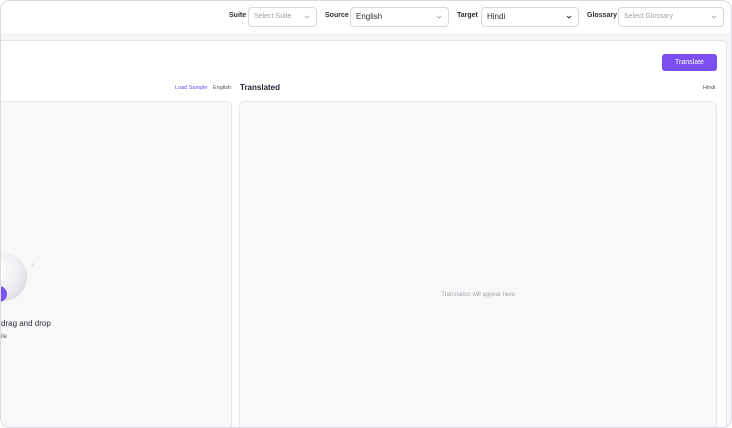 Image resolution: width=732 pixels, height=428 pixels. I want to click on source-language-tag: English, so click(222, 88).